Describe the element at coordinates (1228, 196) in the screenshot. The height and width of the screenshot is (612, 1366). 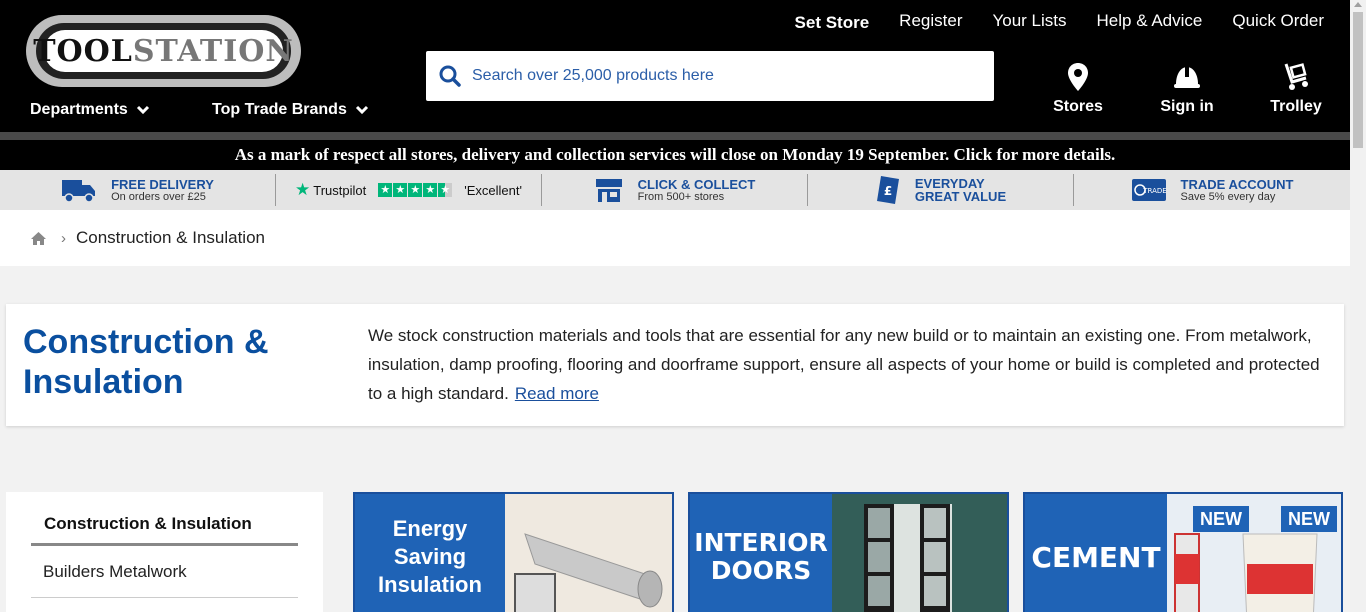
I see `trade-account-sub: Save 5% every day` at that location.